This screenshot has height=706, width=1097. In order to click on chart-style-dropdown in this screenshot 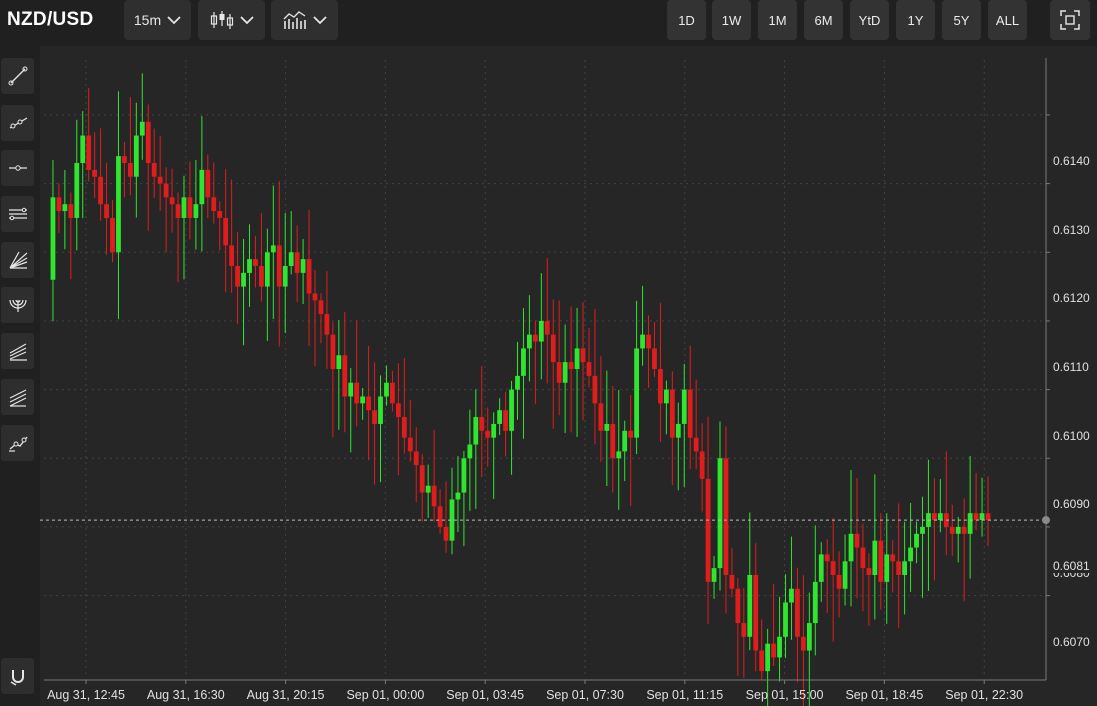, I will do `click(231, 20)`.